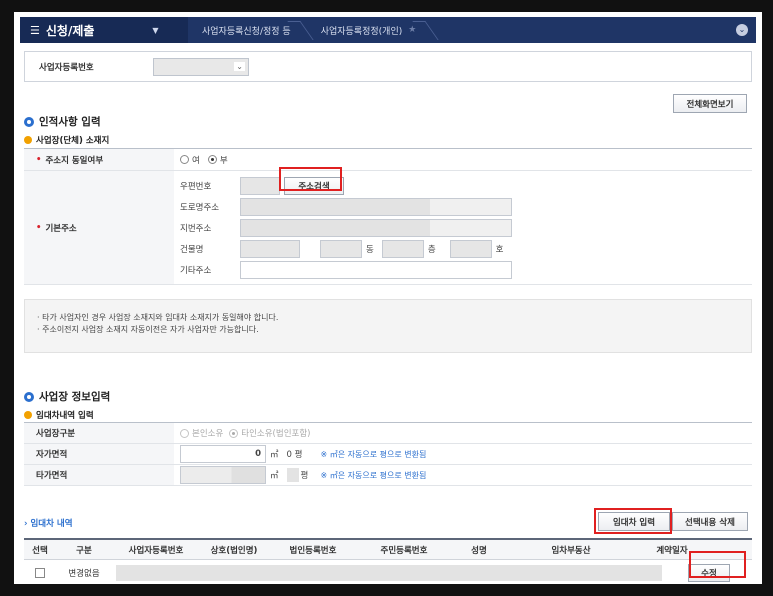 The width and height of the screenshot is (773, 596). What do you see at coordinates (571, 550) in the screenshot?
I see `col-leased-property: 임차부동산` at bounding box center [571, 550].